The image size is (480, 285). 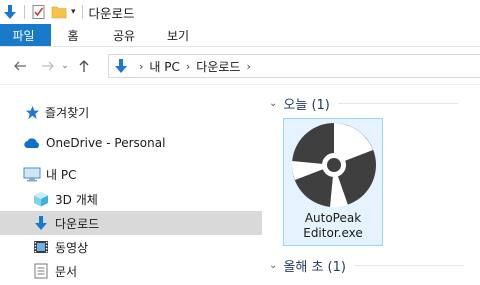 What do you see at coordinates (25, 35) in the screenshot?
I see `tab-file: 파일` at bounding box center [25, 35].